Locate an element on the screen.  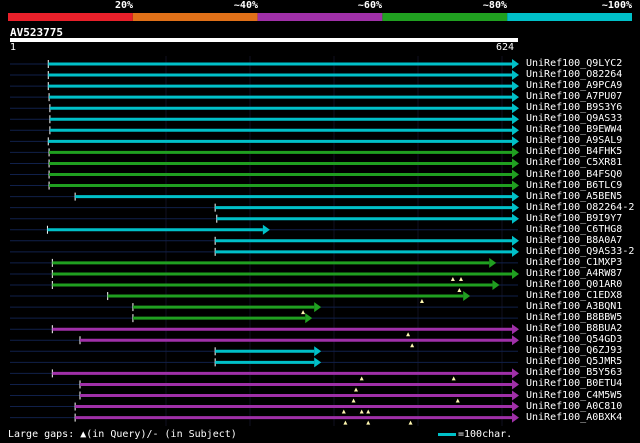
hit-label: UniRef100_A0BXK4 is located at coordinates (574, 417).